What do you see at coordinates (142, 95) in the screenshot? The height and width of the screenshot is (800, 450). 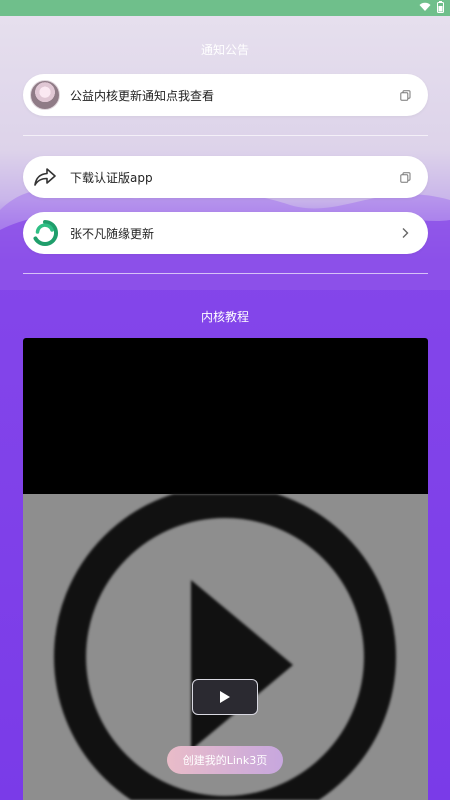 I see `announcement-label: 公益内核更新通知点我查看` at bounding box center [142, 95].